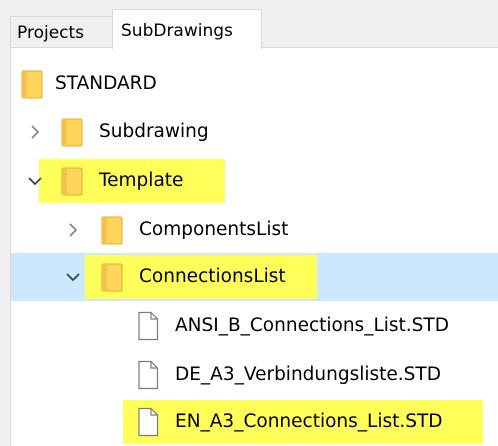 This screenshot has height=446, width=498. I want to click on tree-item-label: ANSI_B_Connections_List.STD, so click(312, 325).